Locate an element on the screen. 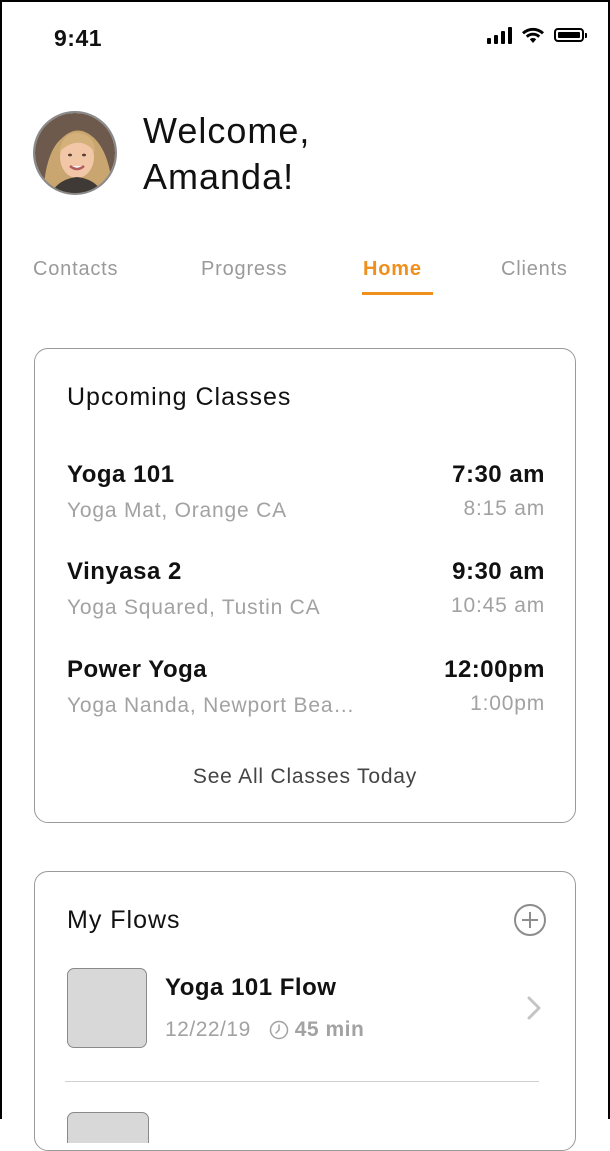 This screenshot has width=610, height=1151. upcoming-classes-title: Upcoming Classes is located at coordinates (179, 397).